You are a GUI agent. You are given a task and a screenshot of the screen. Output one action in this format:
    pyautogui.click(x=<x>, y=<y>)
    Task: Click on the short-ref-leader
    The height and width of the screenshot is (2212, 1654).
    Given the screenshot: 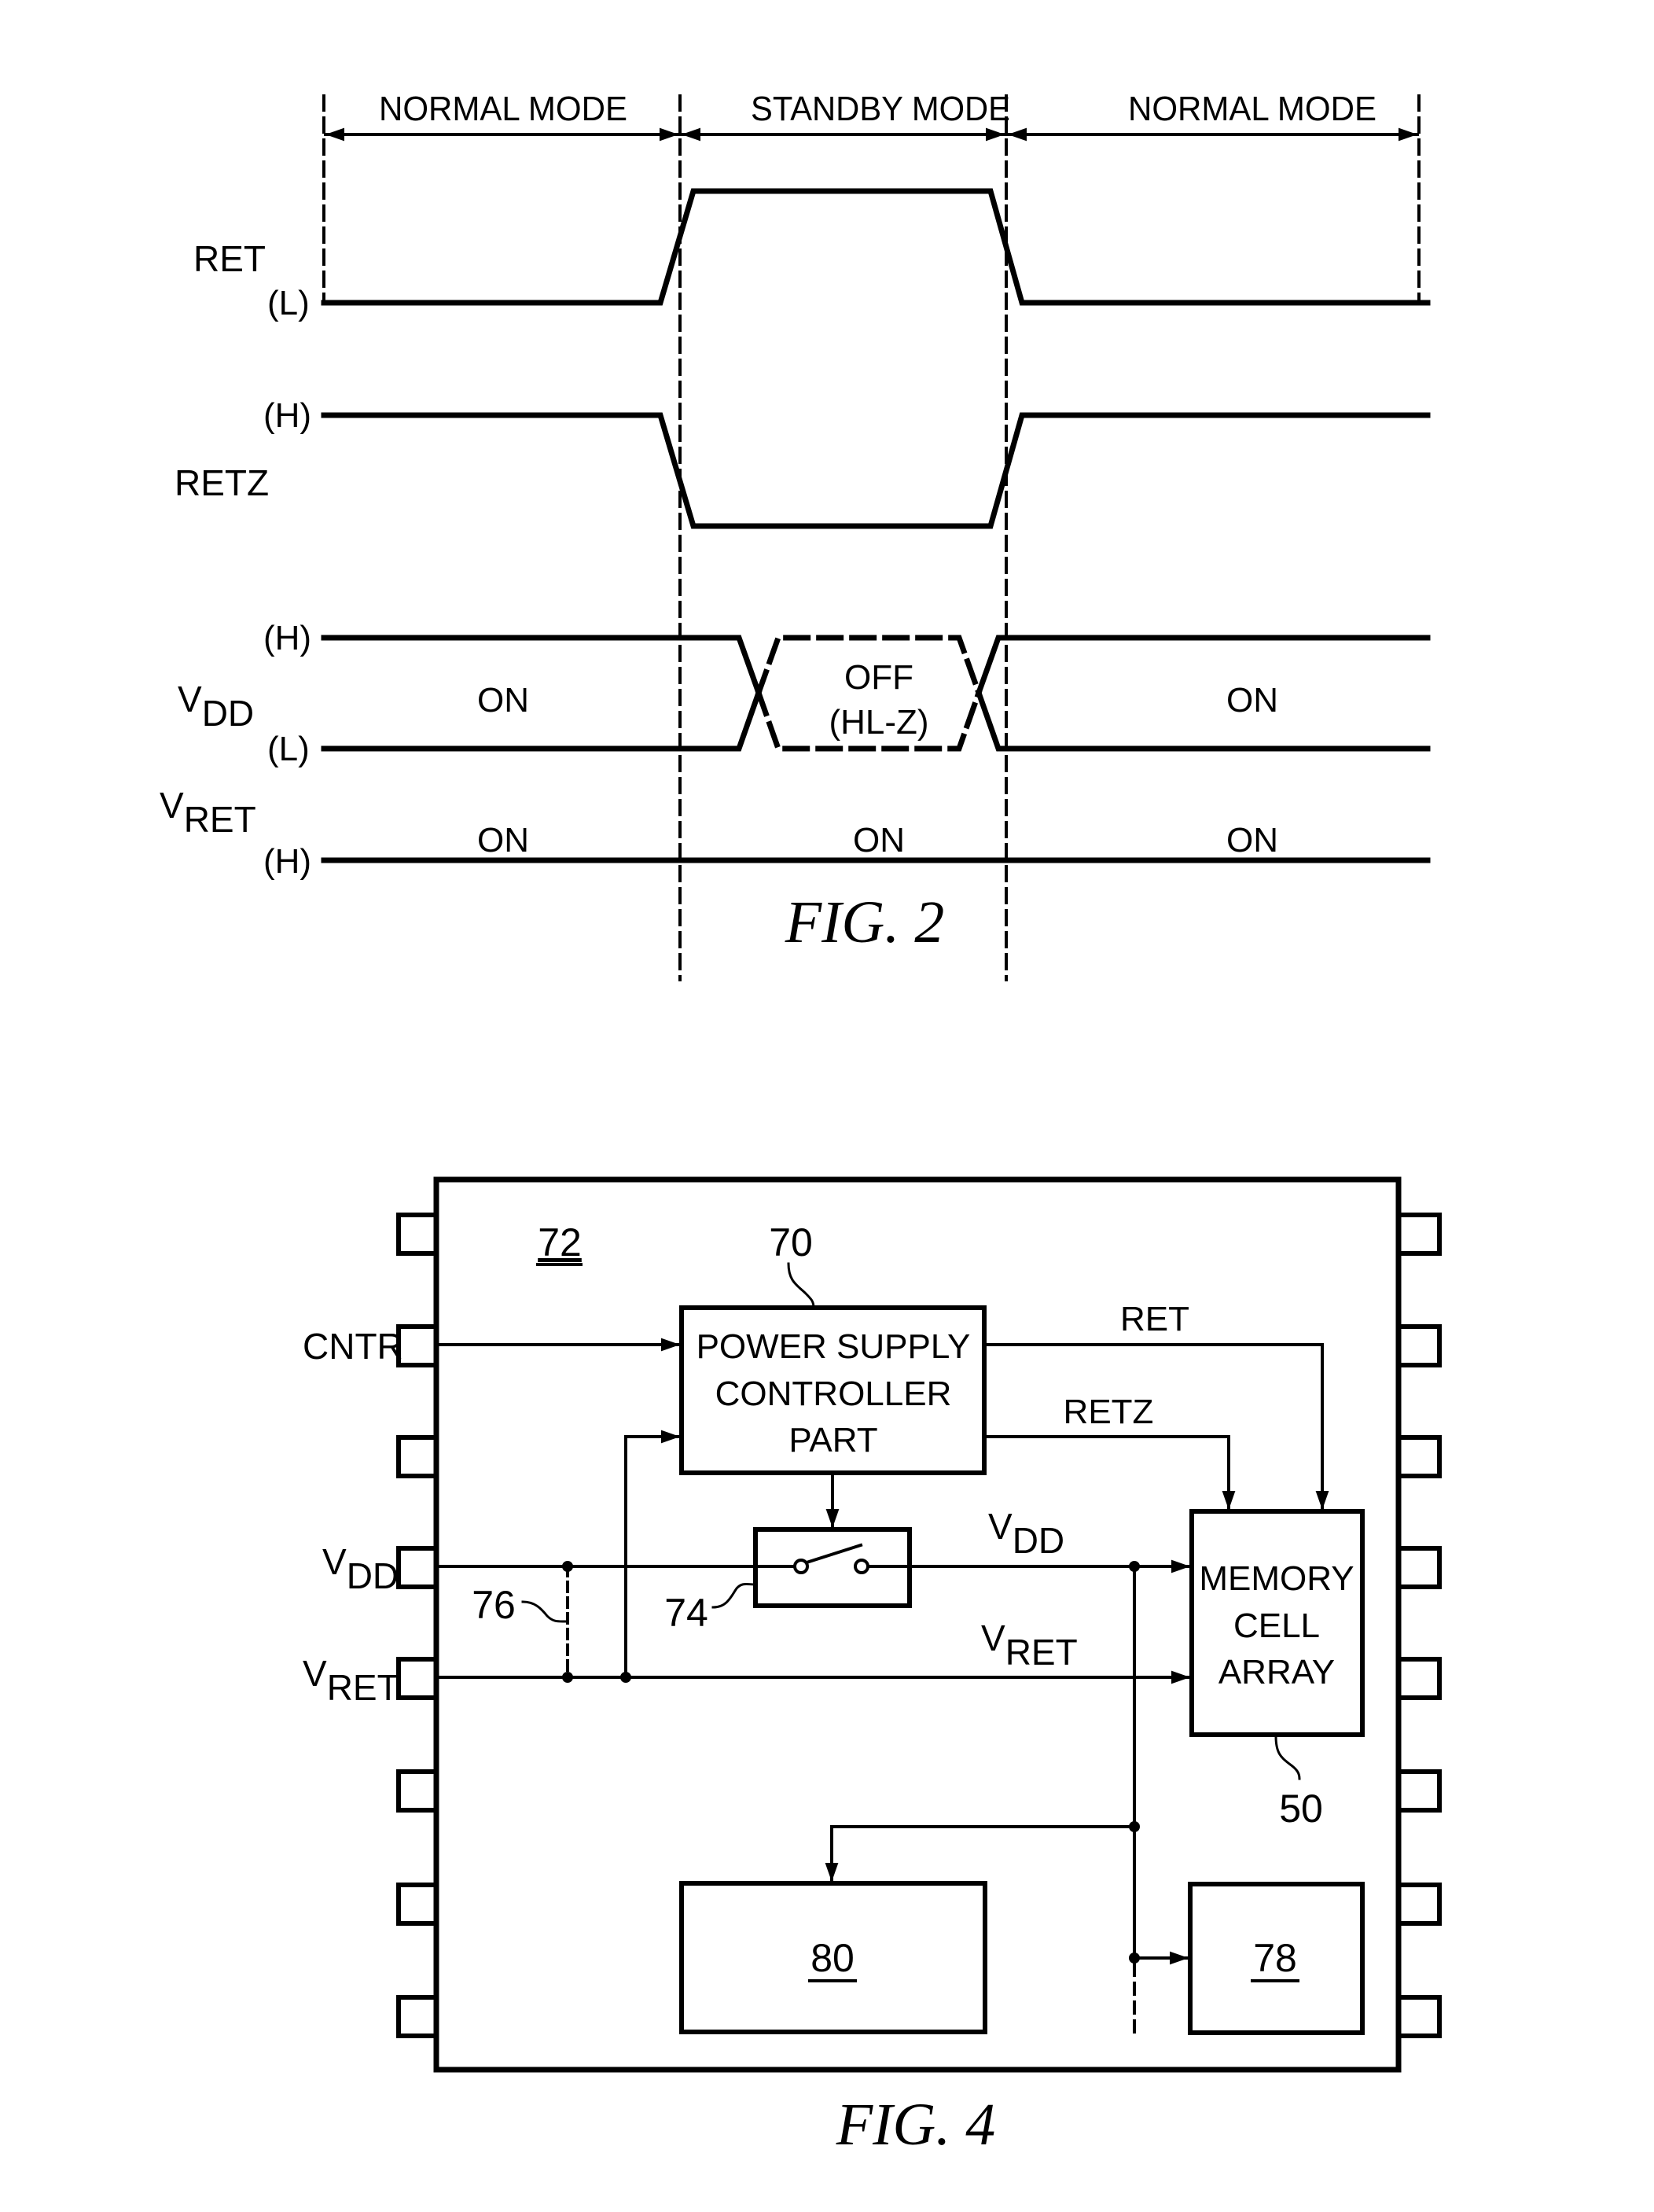 What is the action you would take?
    pyautogui.click(x=544, y=1611)
    